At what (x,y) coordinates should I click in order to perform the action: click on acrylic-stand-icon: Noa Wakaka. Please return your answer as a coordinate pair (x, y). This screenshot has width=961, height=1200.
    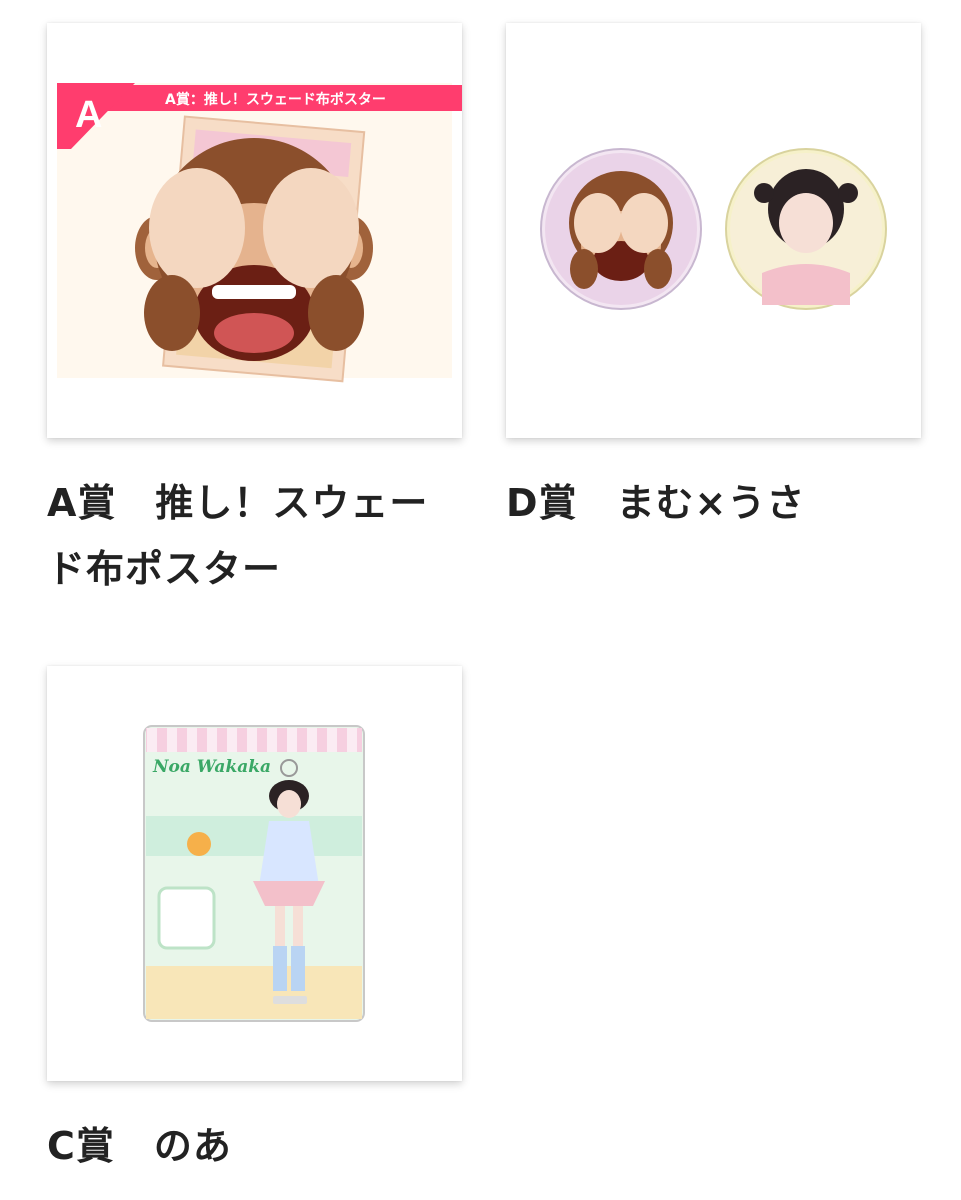
    Looking at the image, I should click on (254, 873).